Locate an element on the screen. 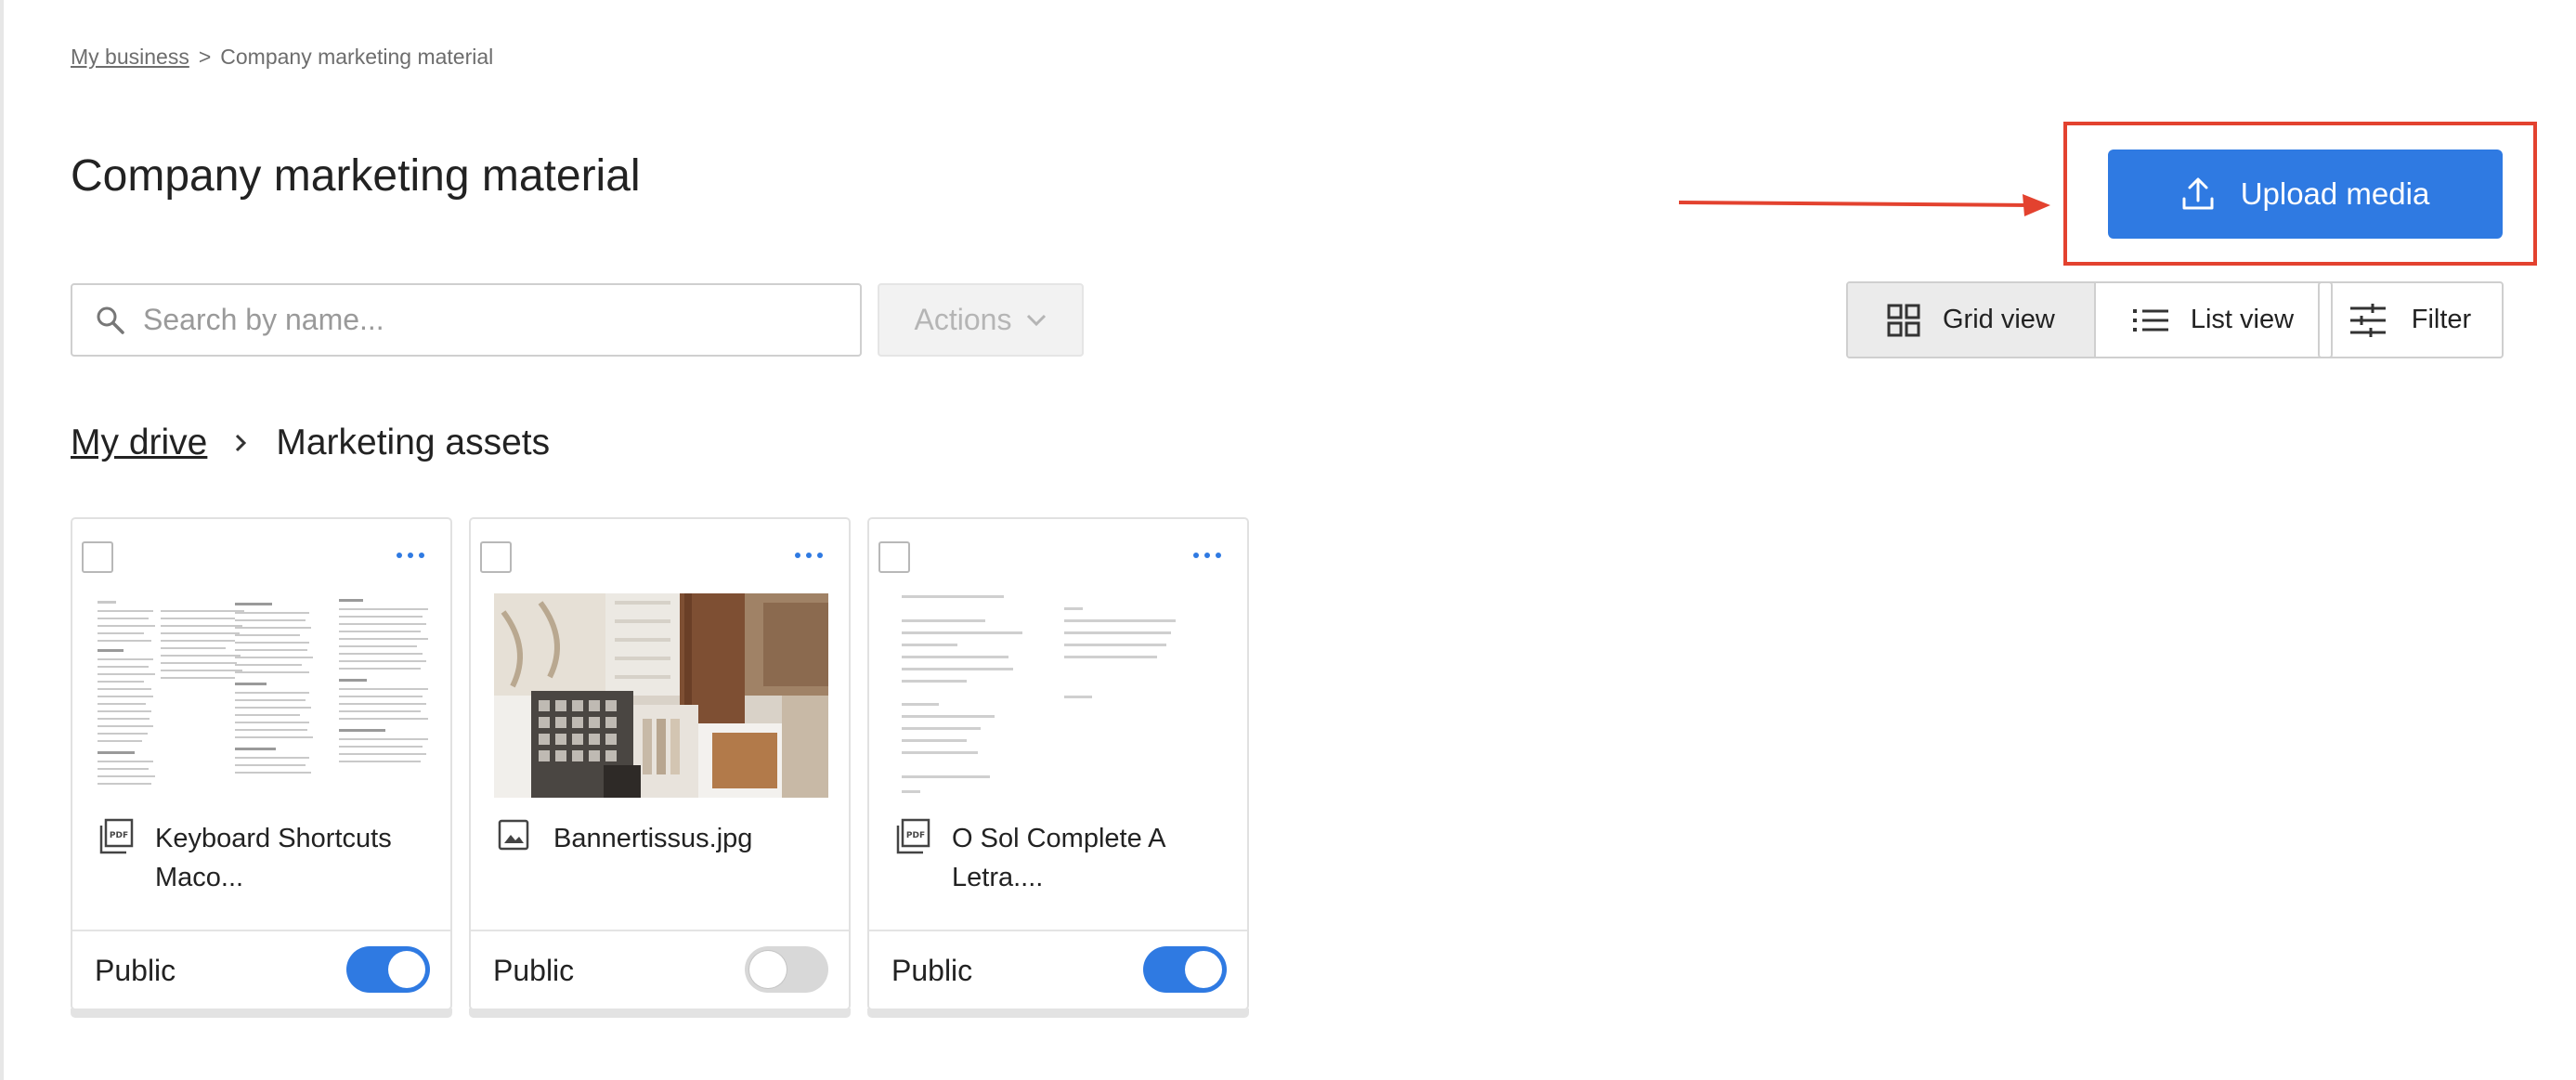 This screenshot has width=2576, height=1080. file-card: PDF Keyboard Shortcuts Maco... Public is located at coordinates (261, 768).